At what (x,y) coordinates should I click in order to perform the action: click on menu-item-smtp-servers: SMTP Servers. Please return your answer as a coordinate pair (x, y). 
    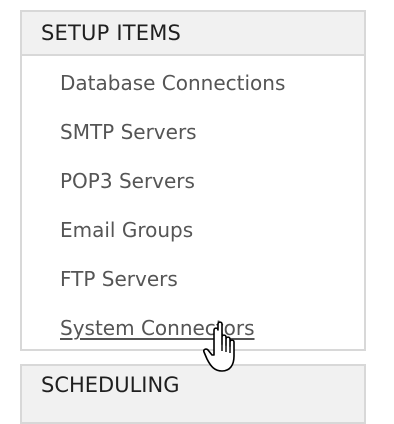
    Looking at the image, I should click on (193, 131).